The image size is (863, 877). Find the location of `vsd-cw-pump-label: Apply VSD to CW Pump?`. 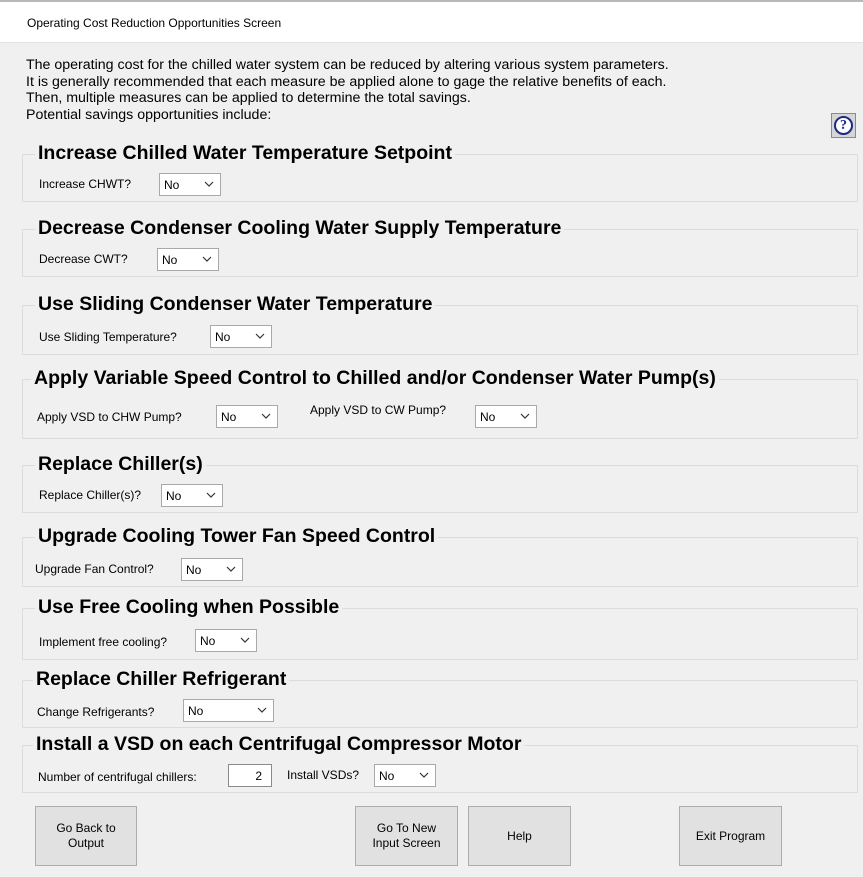

vsd-cw-pump-label: Apply VSD to CW Pump? is located at coordinates (378, 410).